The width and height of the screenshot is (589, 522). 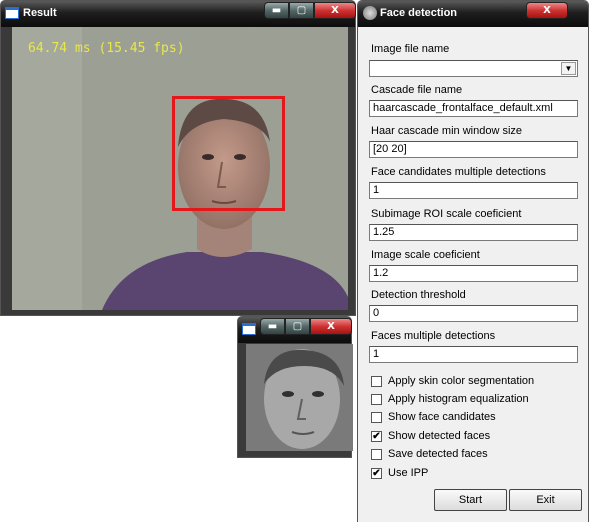 I want to click on exit-button: Exit, so click(x=545, y=500).